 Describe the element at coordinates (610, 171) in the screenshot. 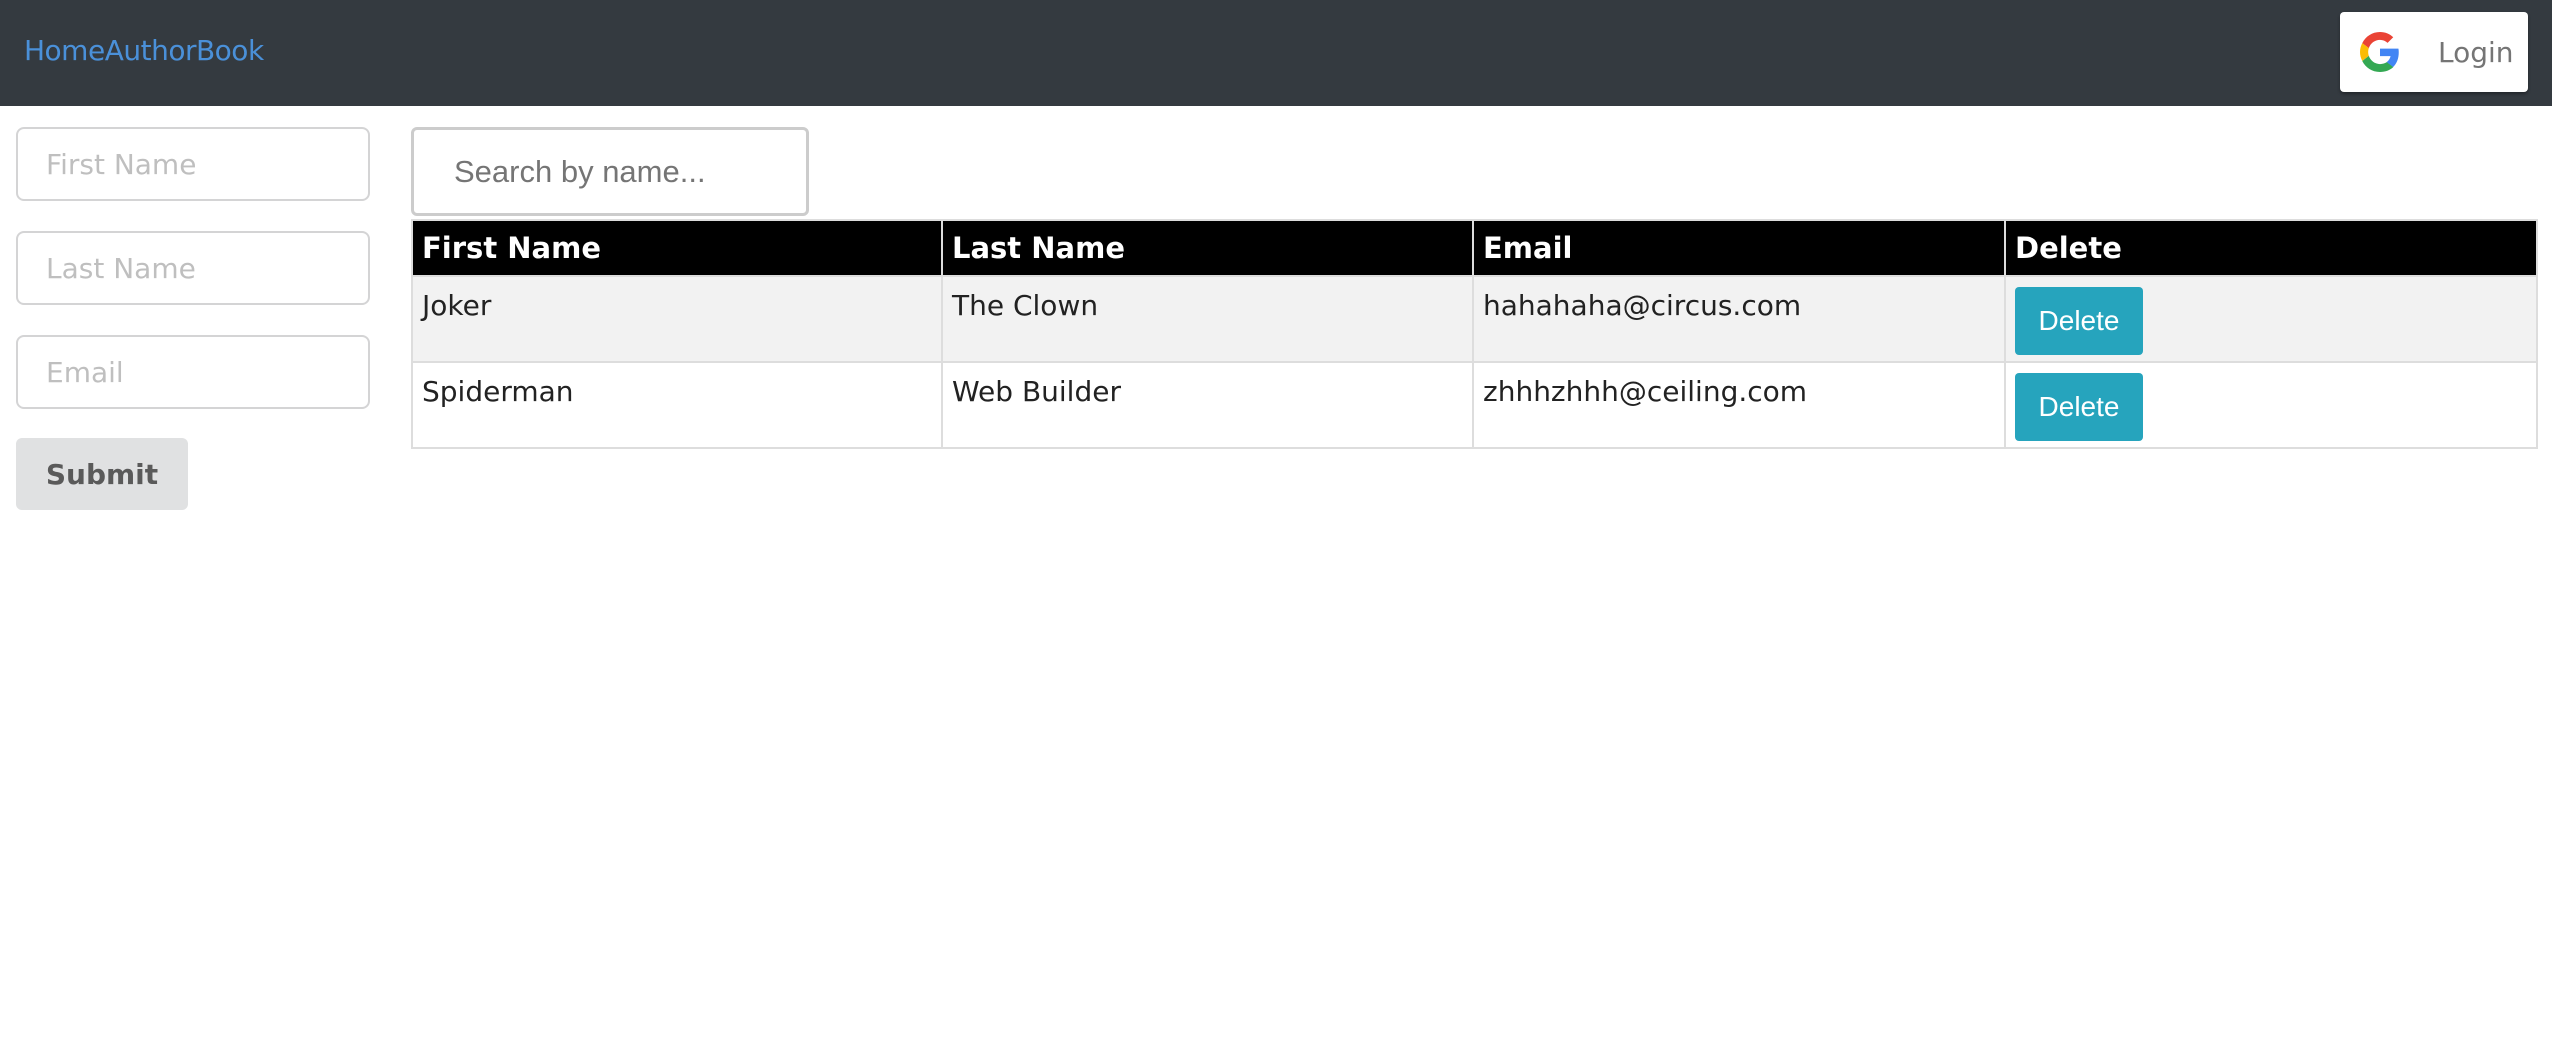

I see `search-input` at that location.